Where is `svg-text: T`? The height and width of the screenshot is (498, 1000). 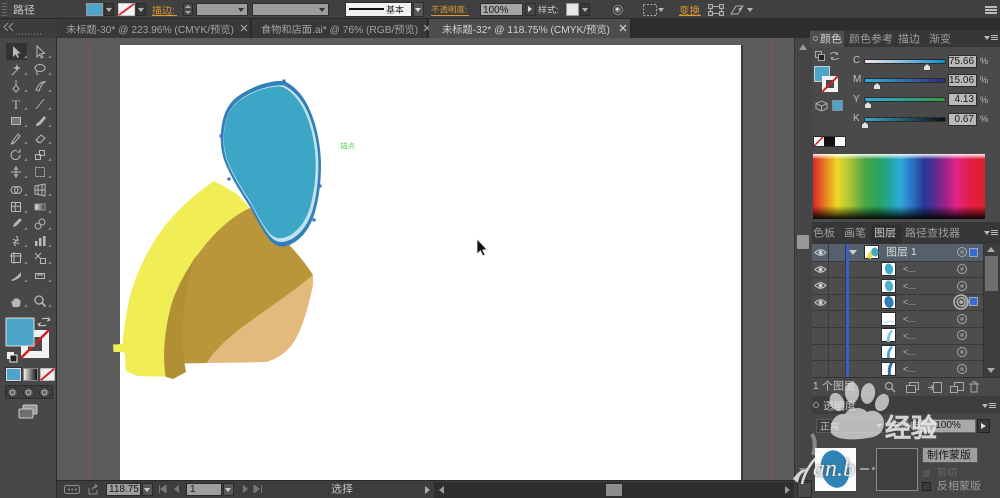 svg-text: T is located at coordinates (16, 104).